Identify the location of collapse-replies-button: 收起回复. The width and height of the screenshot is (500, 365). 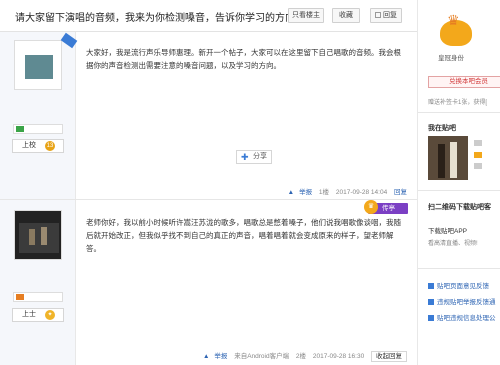
(389, 356).